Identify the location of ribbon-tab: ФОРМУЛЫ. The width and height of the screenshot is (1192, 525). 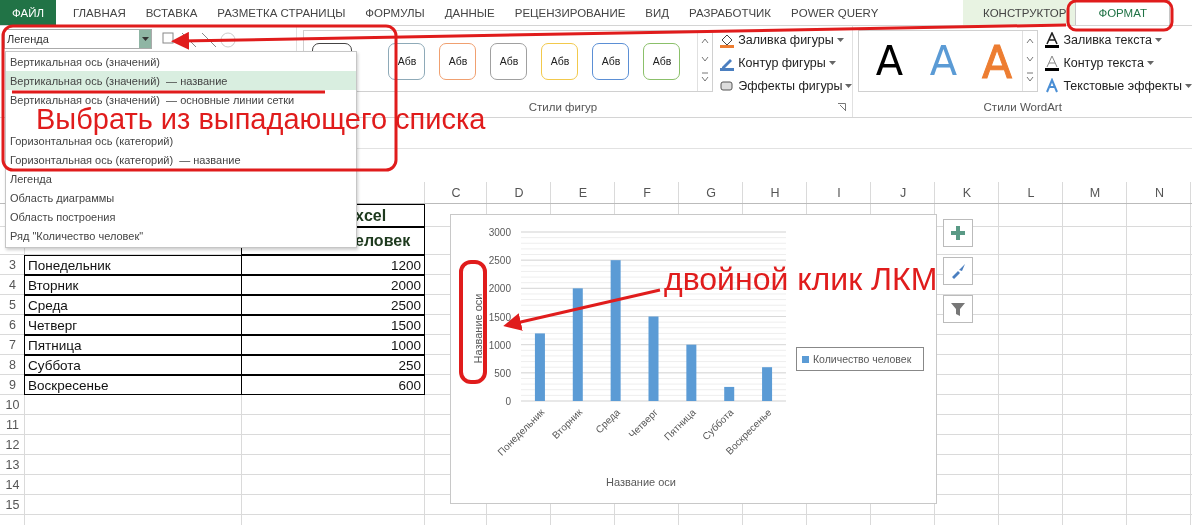
(395, 12).